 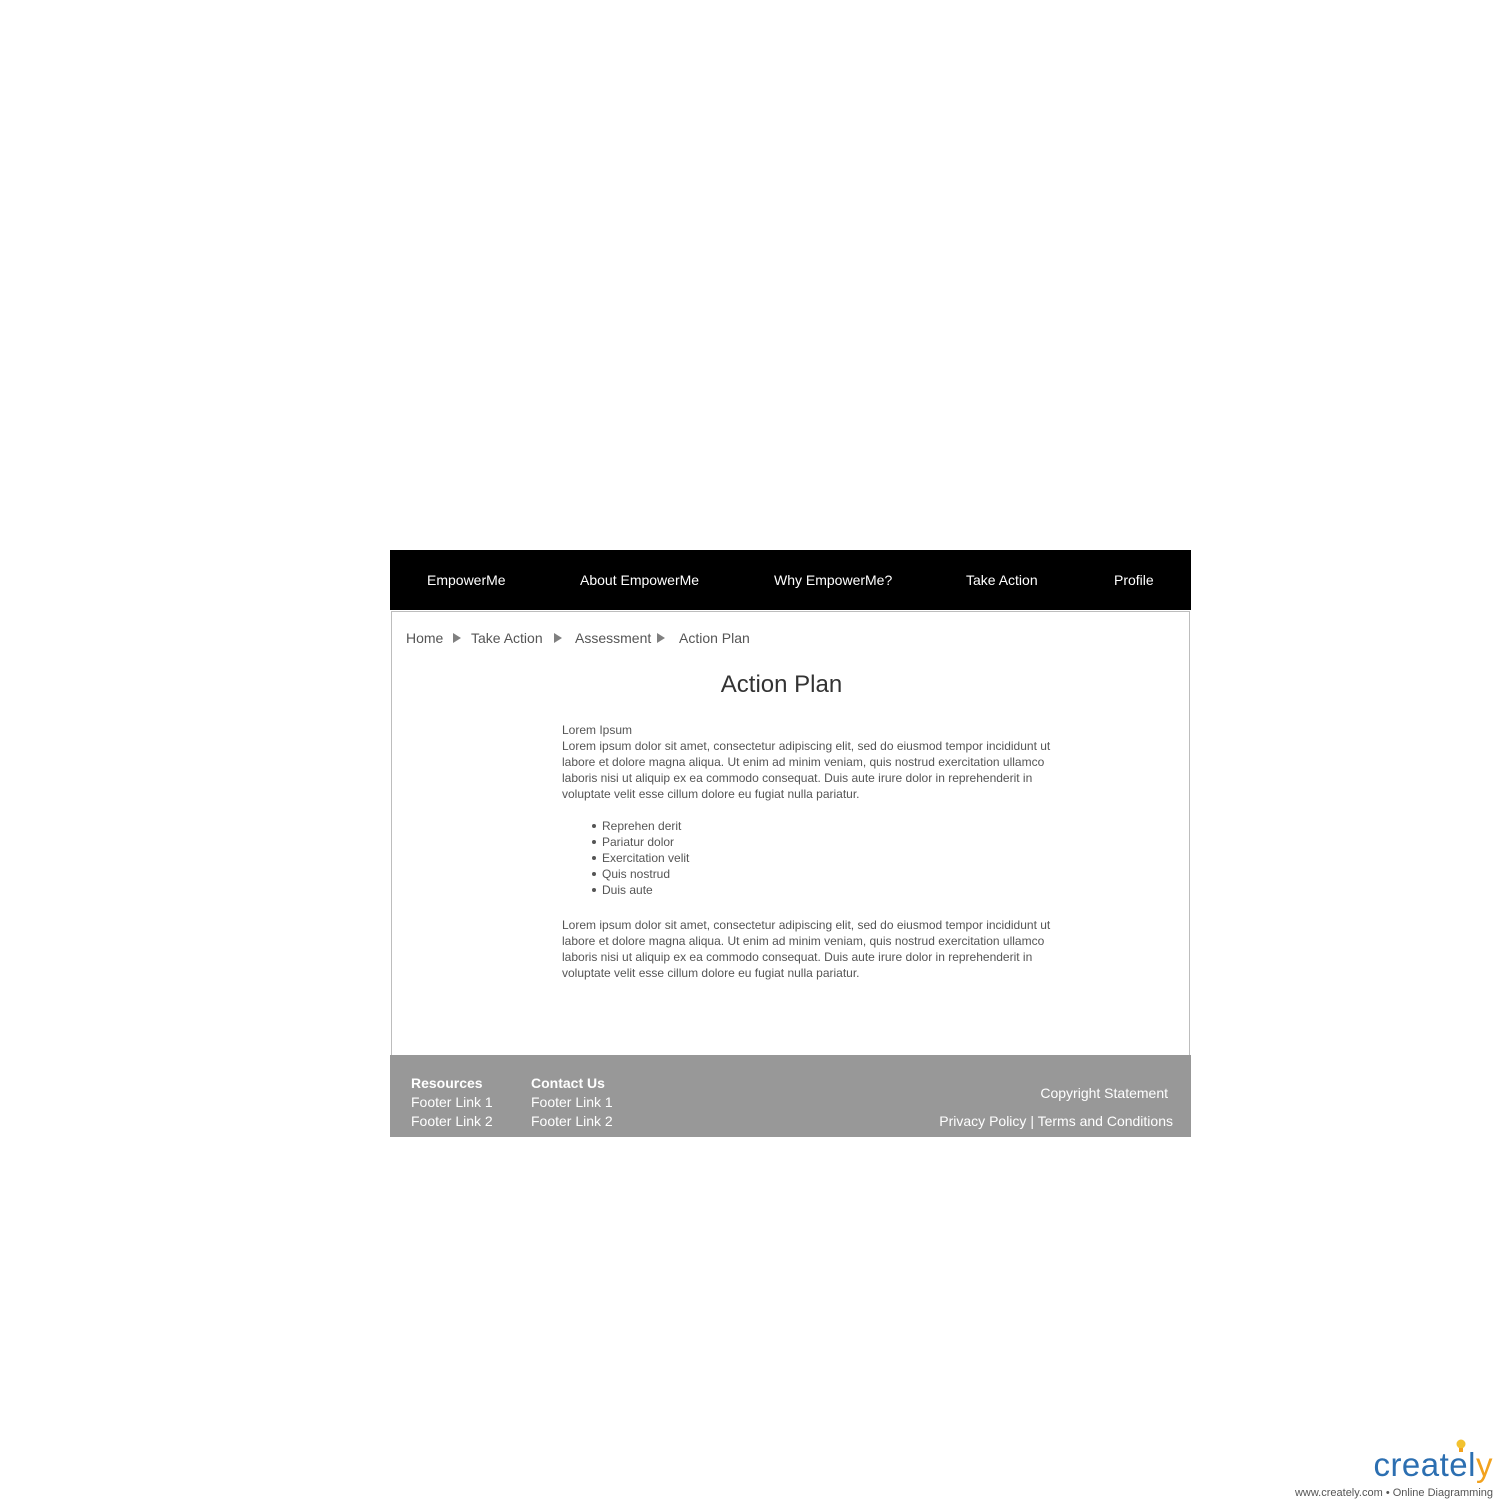 I want to click on breadcrumb-action-plan: Action Plan, so click(x=714, y=638).